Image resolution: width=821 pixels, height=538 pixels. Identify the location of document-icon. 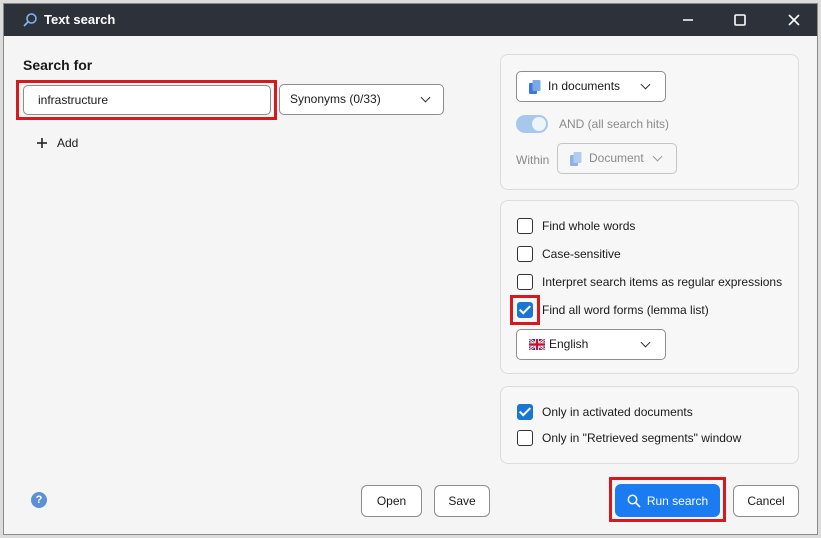
(576, 159).